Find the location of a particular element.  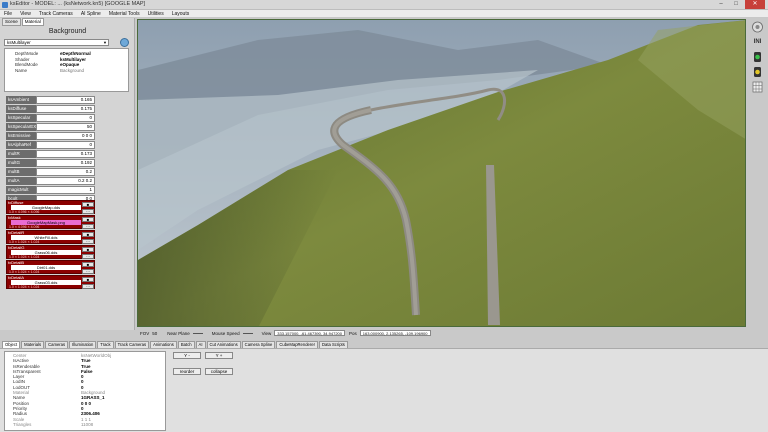

object-property-row: Triangles 11008 is located at coordinates (86, 424).